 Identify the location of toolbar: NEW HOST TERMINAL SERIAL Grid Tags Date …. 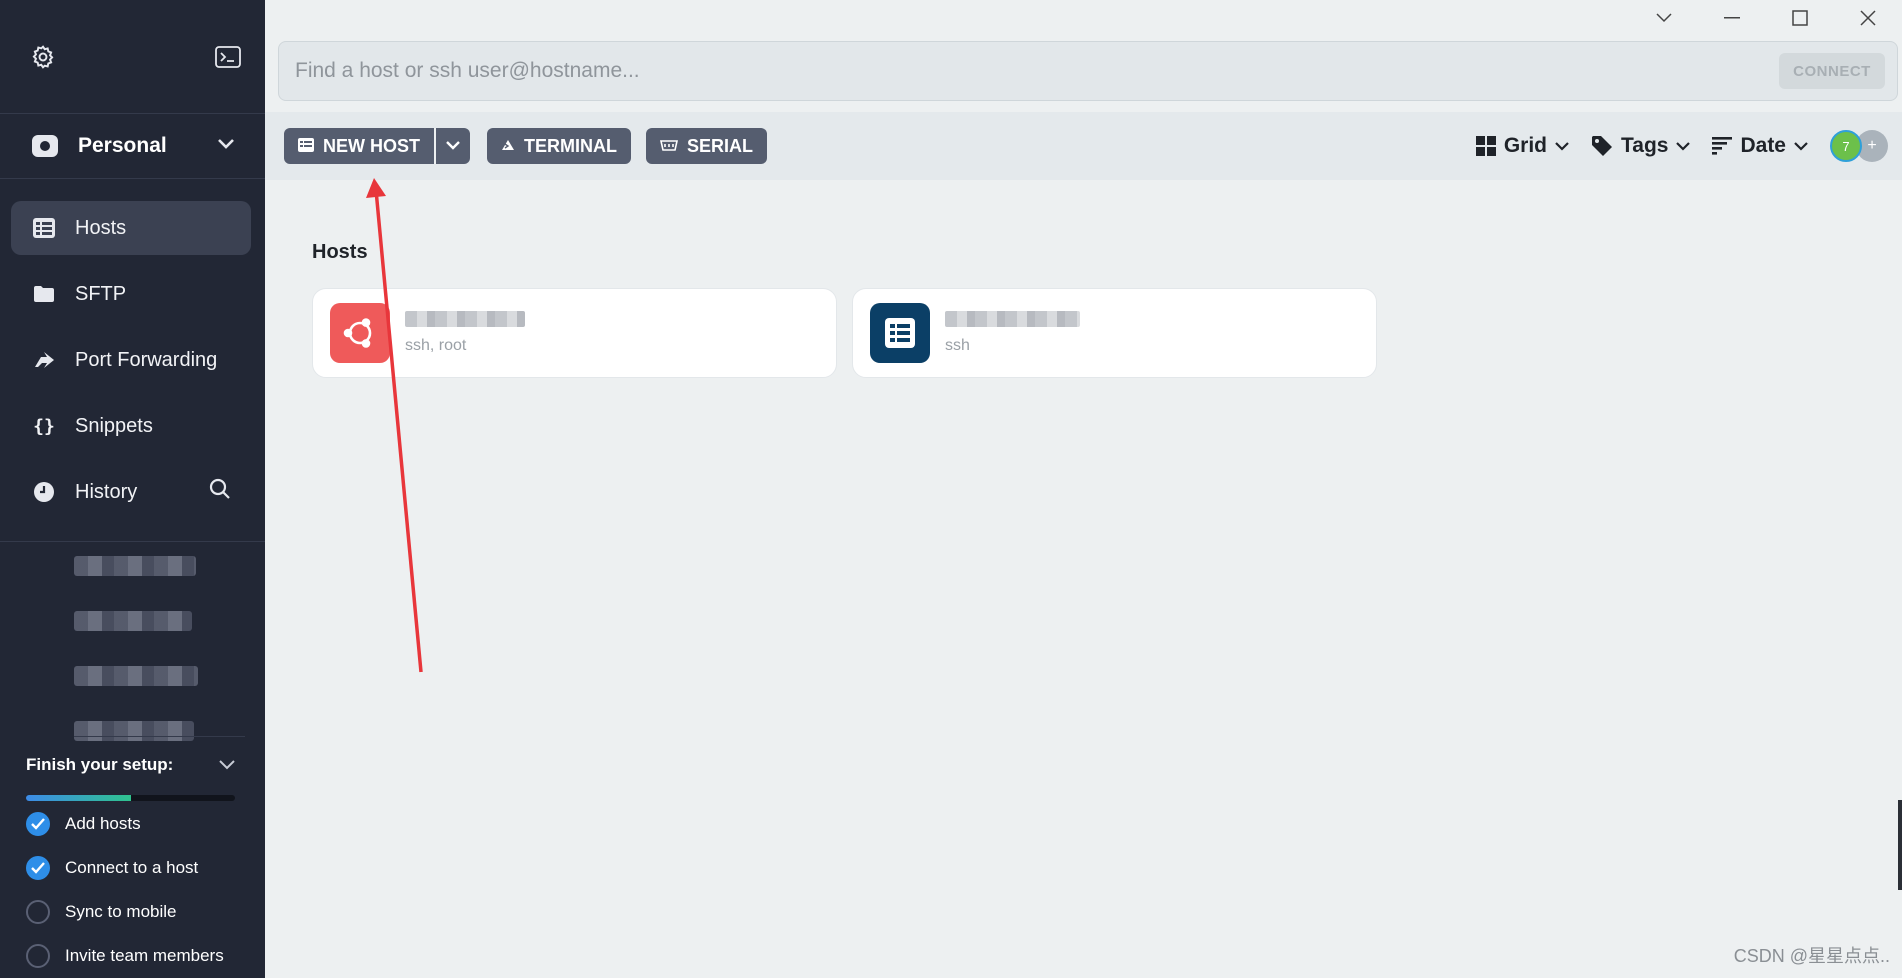
(1083, 146).